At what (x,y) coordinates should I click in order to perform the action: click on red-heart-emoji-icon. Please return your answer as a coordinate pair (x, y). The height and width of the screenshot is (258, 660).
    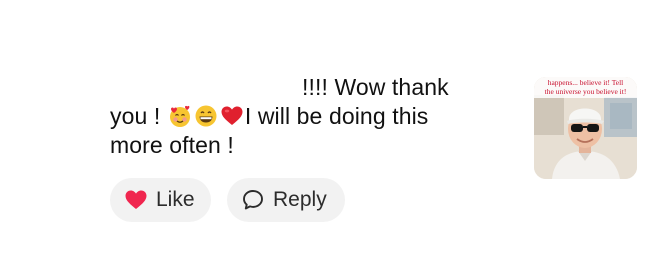
    Looking at the image, I should click on (232, 115).